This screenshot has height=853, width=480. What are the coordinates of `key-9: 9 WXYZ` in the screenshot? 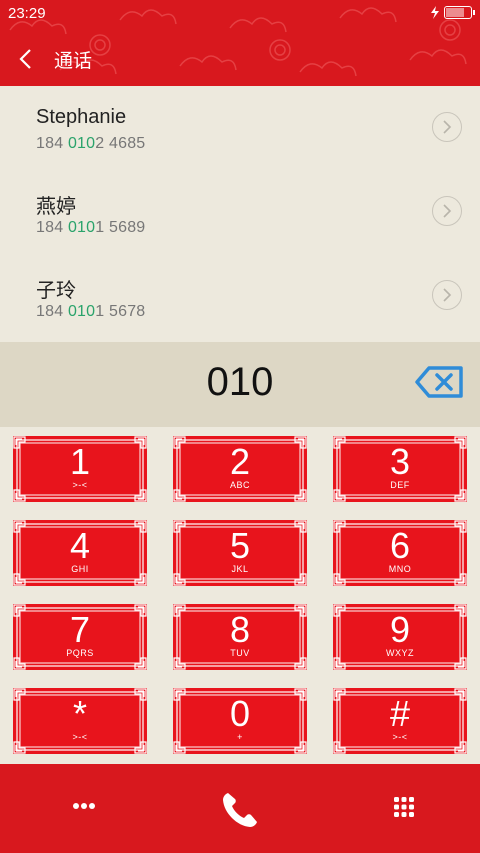 It's located at (400, 637).